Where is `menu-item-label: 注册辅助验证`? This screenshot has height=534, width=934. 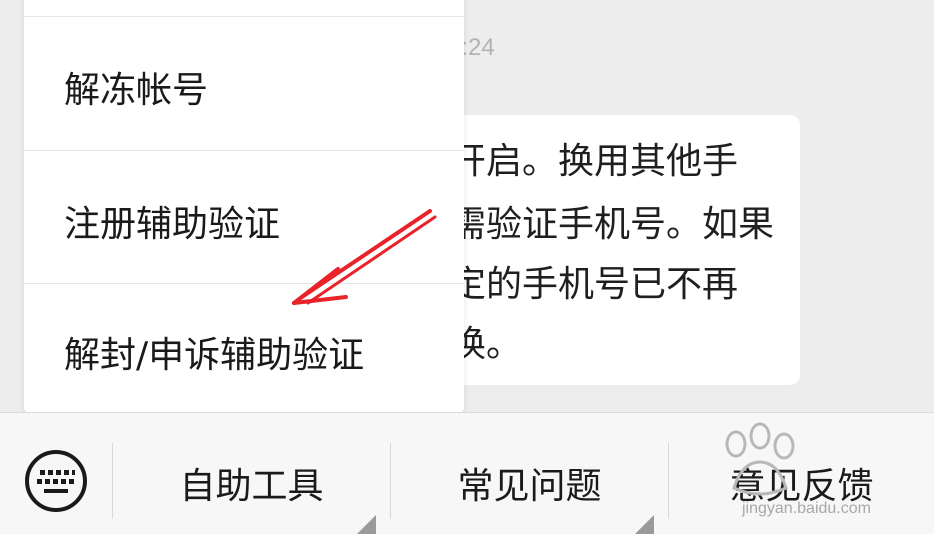 menu-item-label: 注册辅助验证 is located at coordinates (172, 224).